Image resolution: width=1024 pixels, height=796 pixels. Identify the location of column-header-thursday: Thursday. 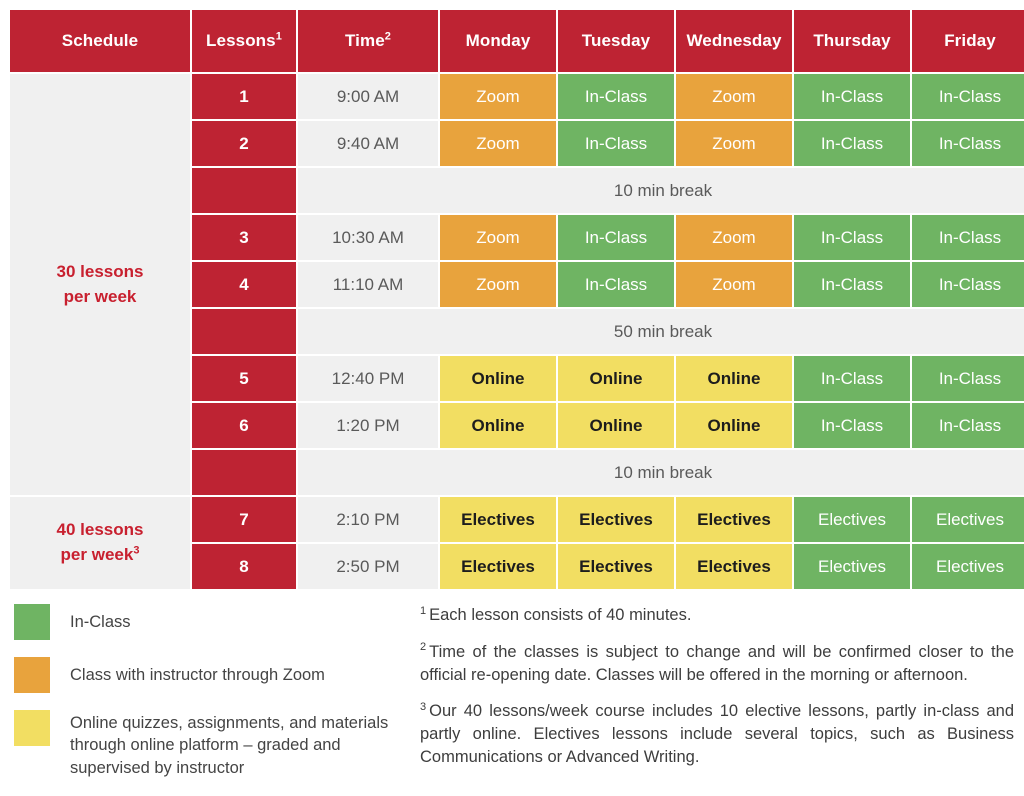
(852, 41).